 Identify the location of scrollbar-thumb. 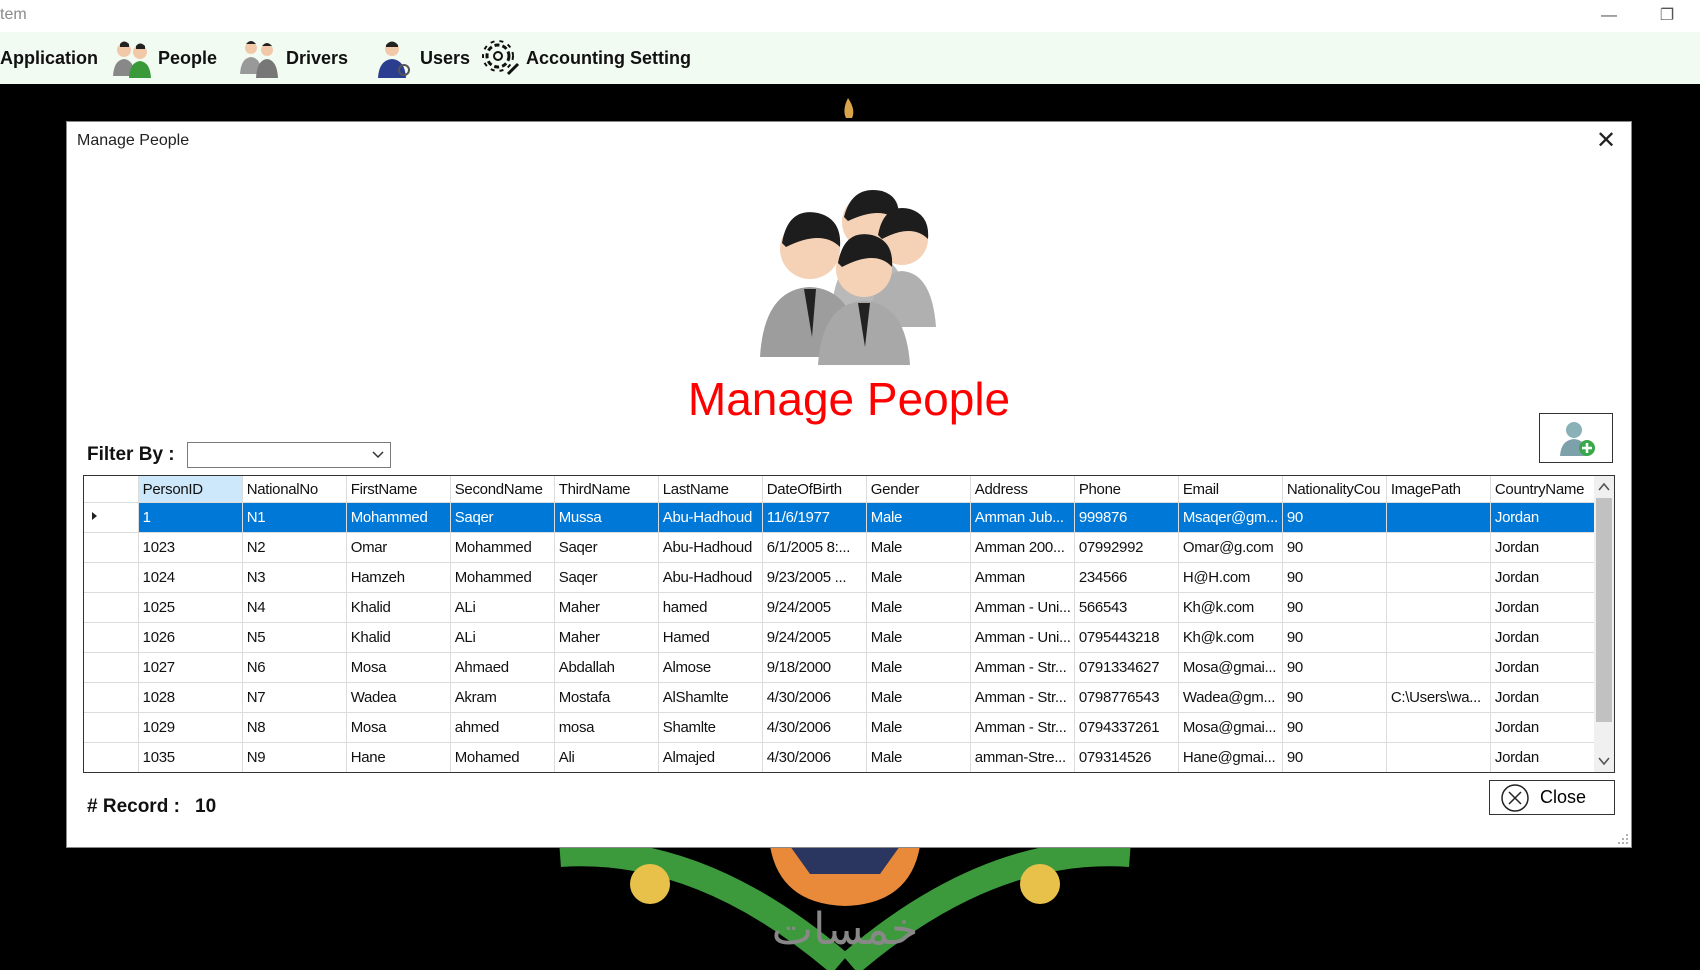
(1604, 610).